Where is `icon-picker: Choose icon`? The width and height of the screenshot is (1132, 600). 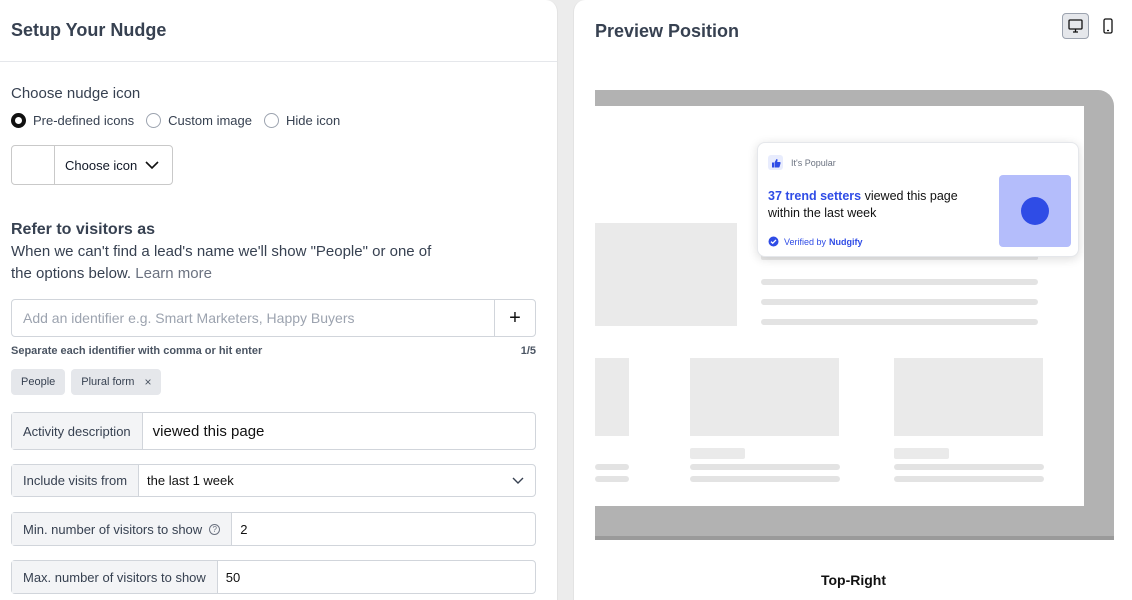
icon-picker: Choose icon is located at coordinates (92, 165).